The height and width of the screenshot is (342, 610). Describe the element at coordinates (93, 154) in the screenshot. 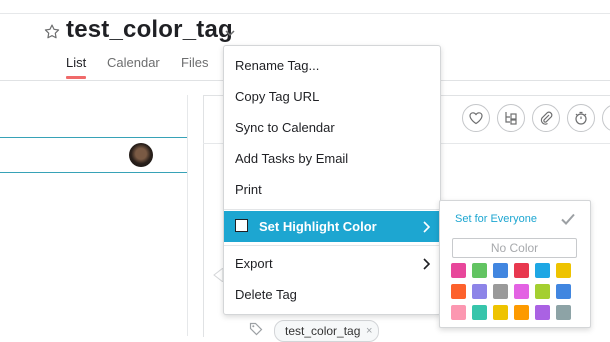

I see `task-row` at that location.